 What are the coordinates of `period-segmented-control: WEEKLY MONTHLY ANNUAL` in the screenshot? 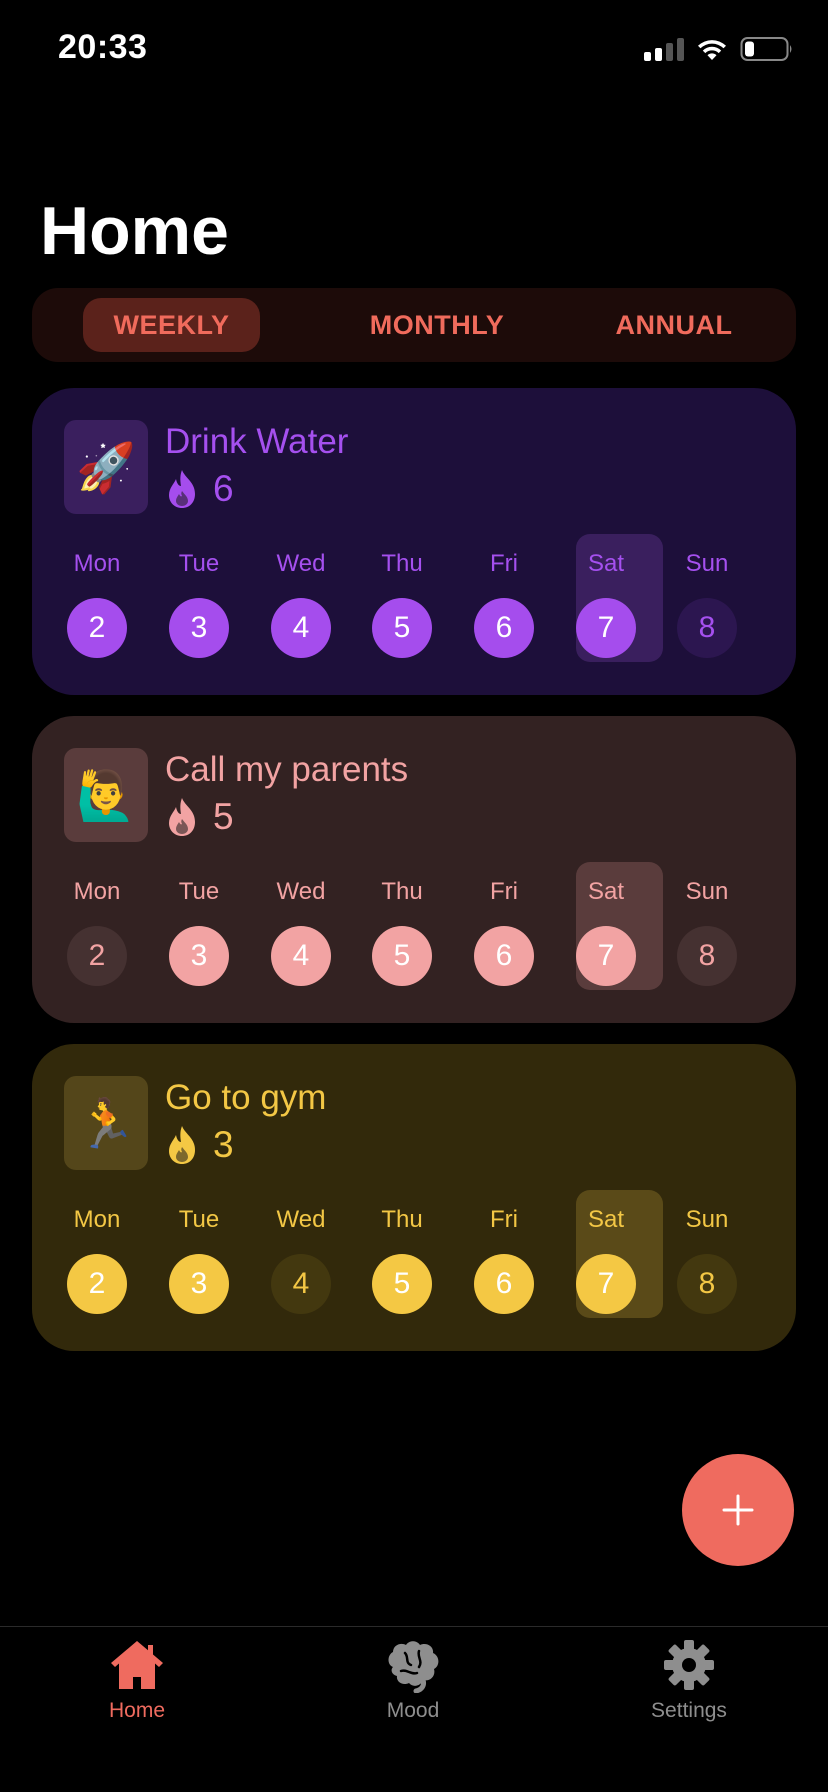 It's located at (414, 325).